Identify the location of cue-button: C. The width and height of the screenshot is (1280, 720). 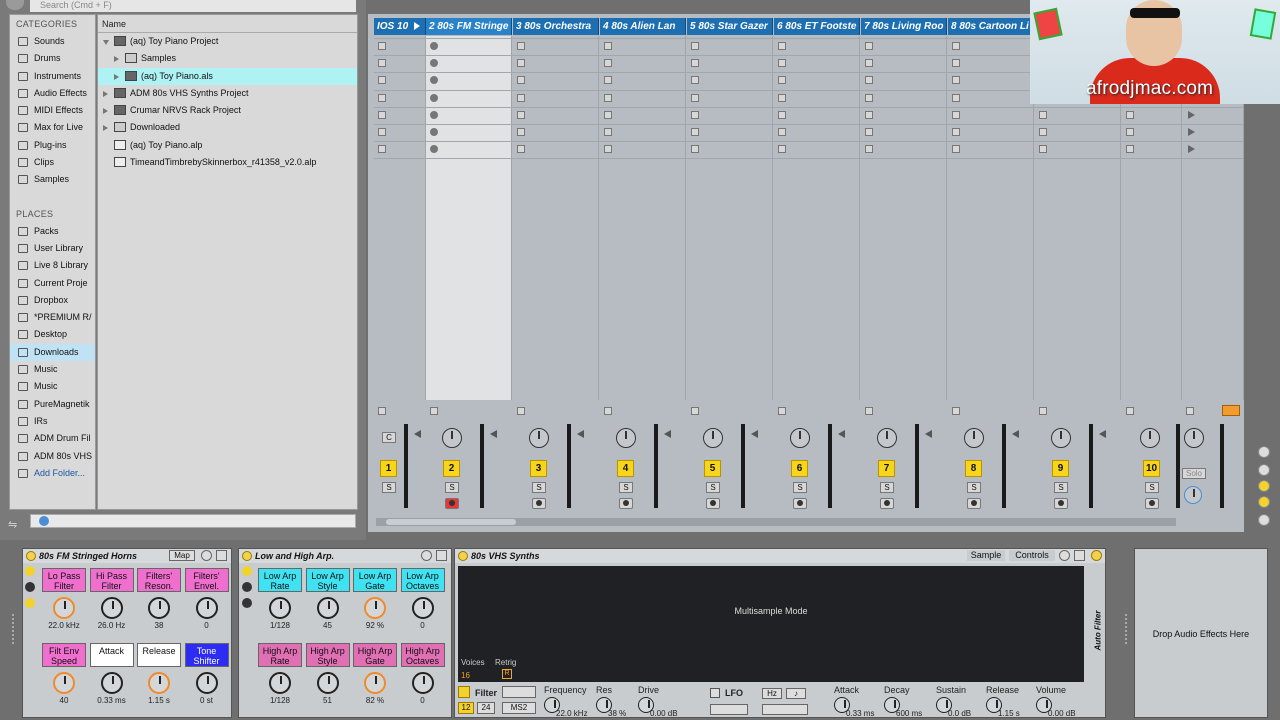
(389, 437).